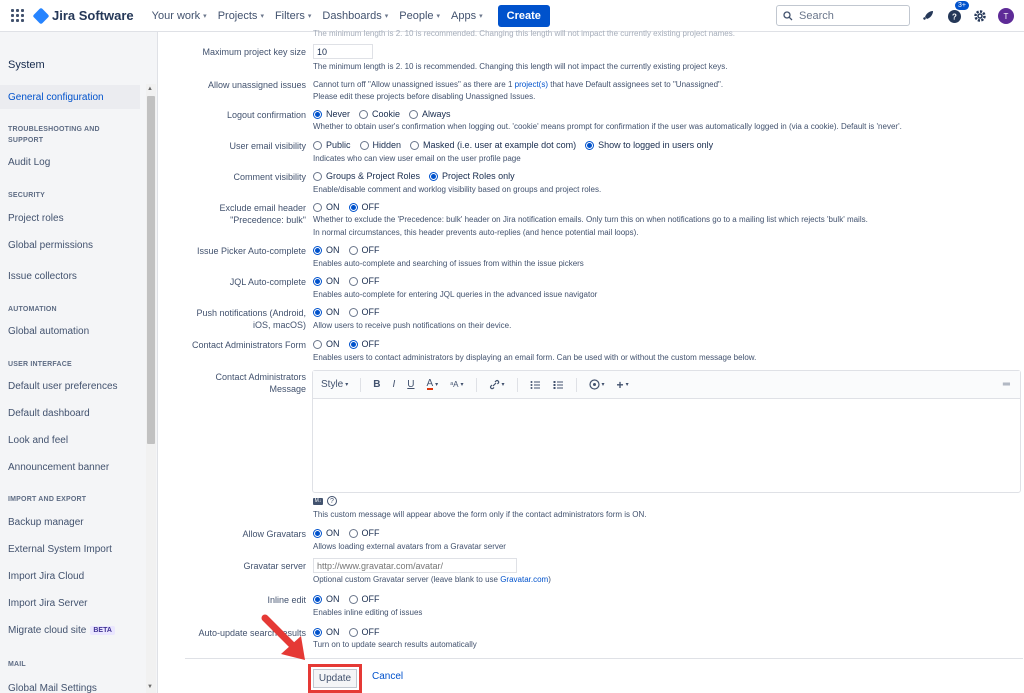 The image size is (1024, 693). Describe the element at coordinates (364, 250) in the screenshot. I see `issue-picker-off-option: OFF` at that location.